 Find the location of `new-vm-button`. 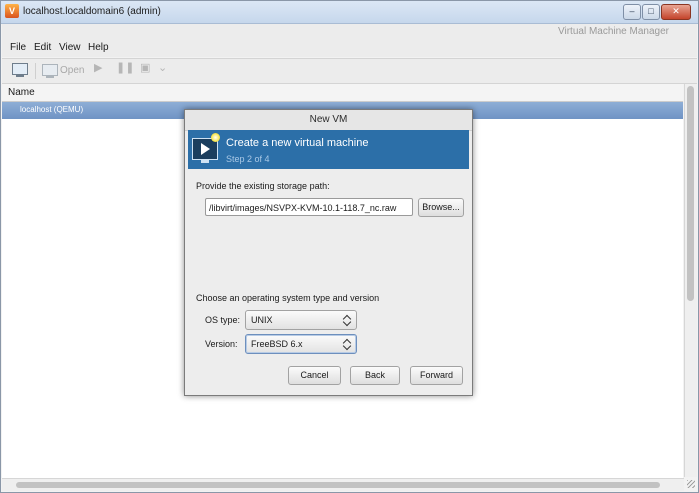

new-vm-button is located at coordinates (20, 71).